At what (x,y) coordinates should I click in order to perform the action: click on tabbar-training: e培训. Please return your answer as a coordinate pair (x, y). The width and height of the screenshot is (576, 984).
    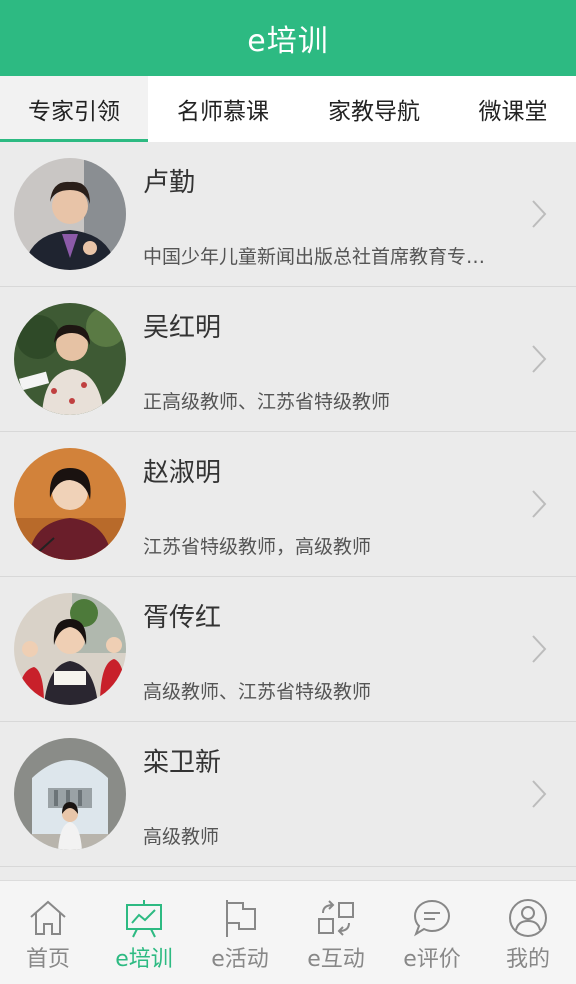
    Looking at the image, I should click on (144, 932).